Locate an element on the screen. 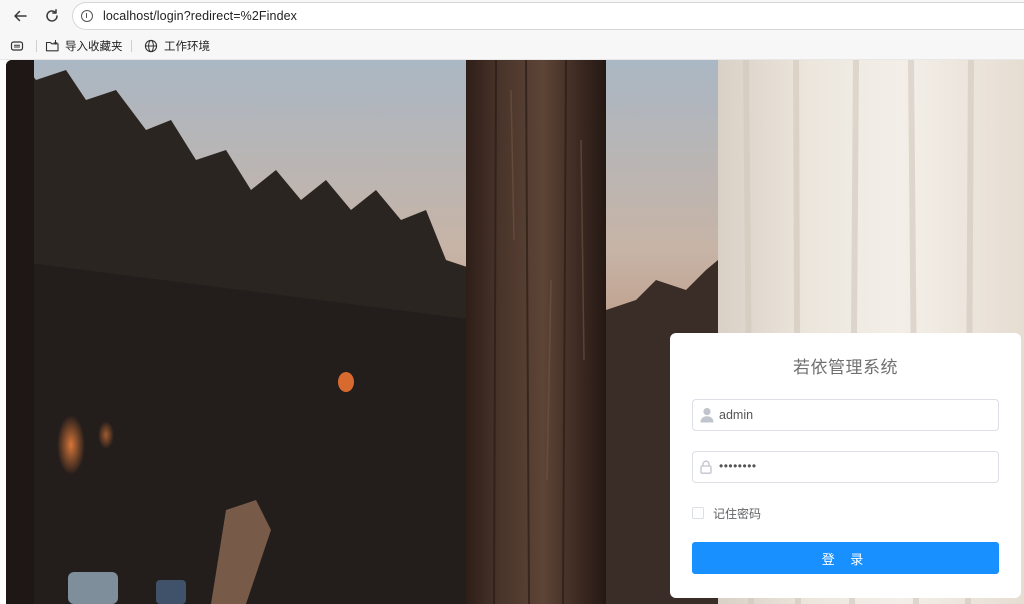  checkbox-box is located at coordinates (698, 513).